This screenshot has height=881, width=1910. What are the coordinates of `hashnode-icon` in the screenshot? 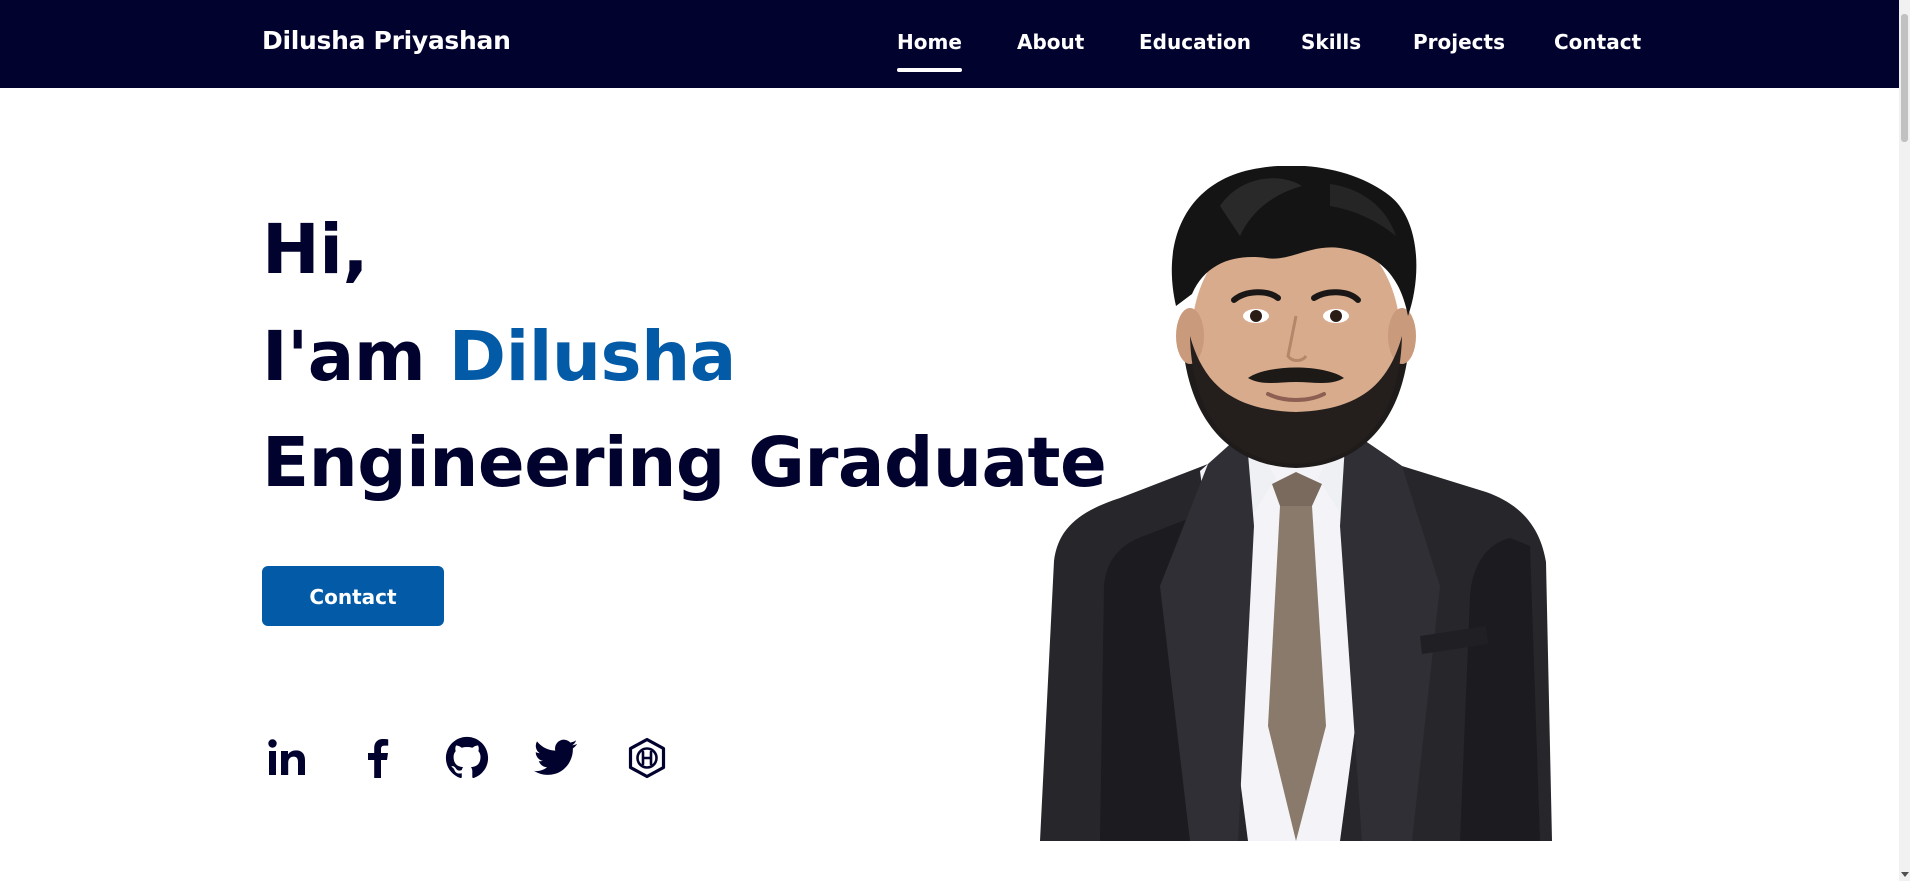 It's located at (647, 758).